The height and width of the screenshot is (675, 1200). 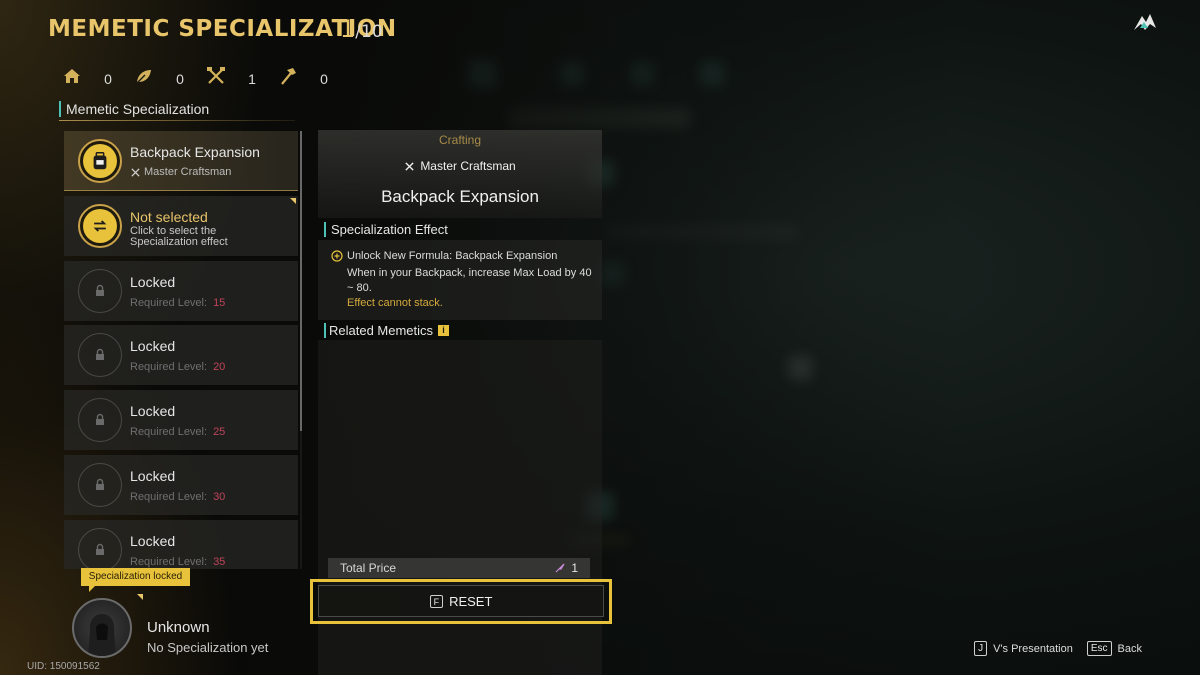 I want to click on effect-heading: Specialization Effect, so click(x=386, y=229).